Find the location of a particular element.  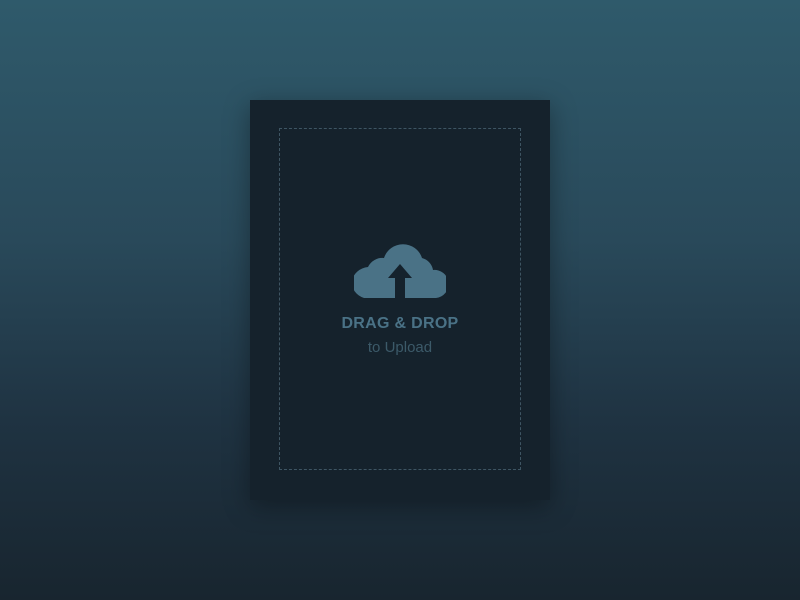

drop-content: DRAG & DROP to Upload is located at coordinates (400, 298).